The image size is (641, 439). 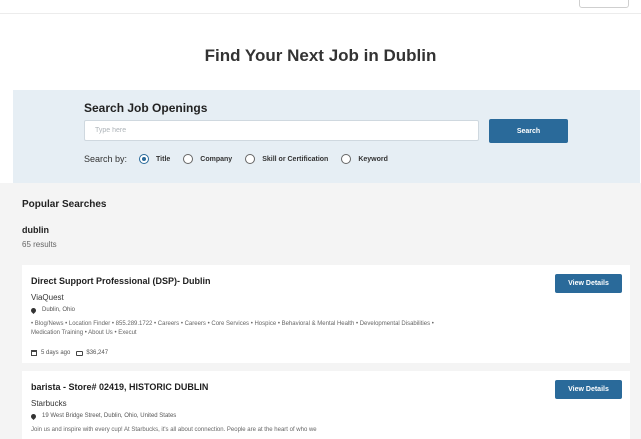 I want to click on job-meta: 5 days ago $36,247, so click(x=69, y=353).